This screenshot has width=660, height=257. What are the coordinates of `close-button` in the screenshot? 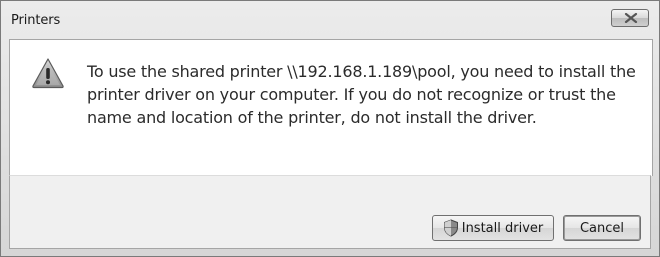 It's located at (630, 18).